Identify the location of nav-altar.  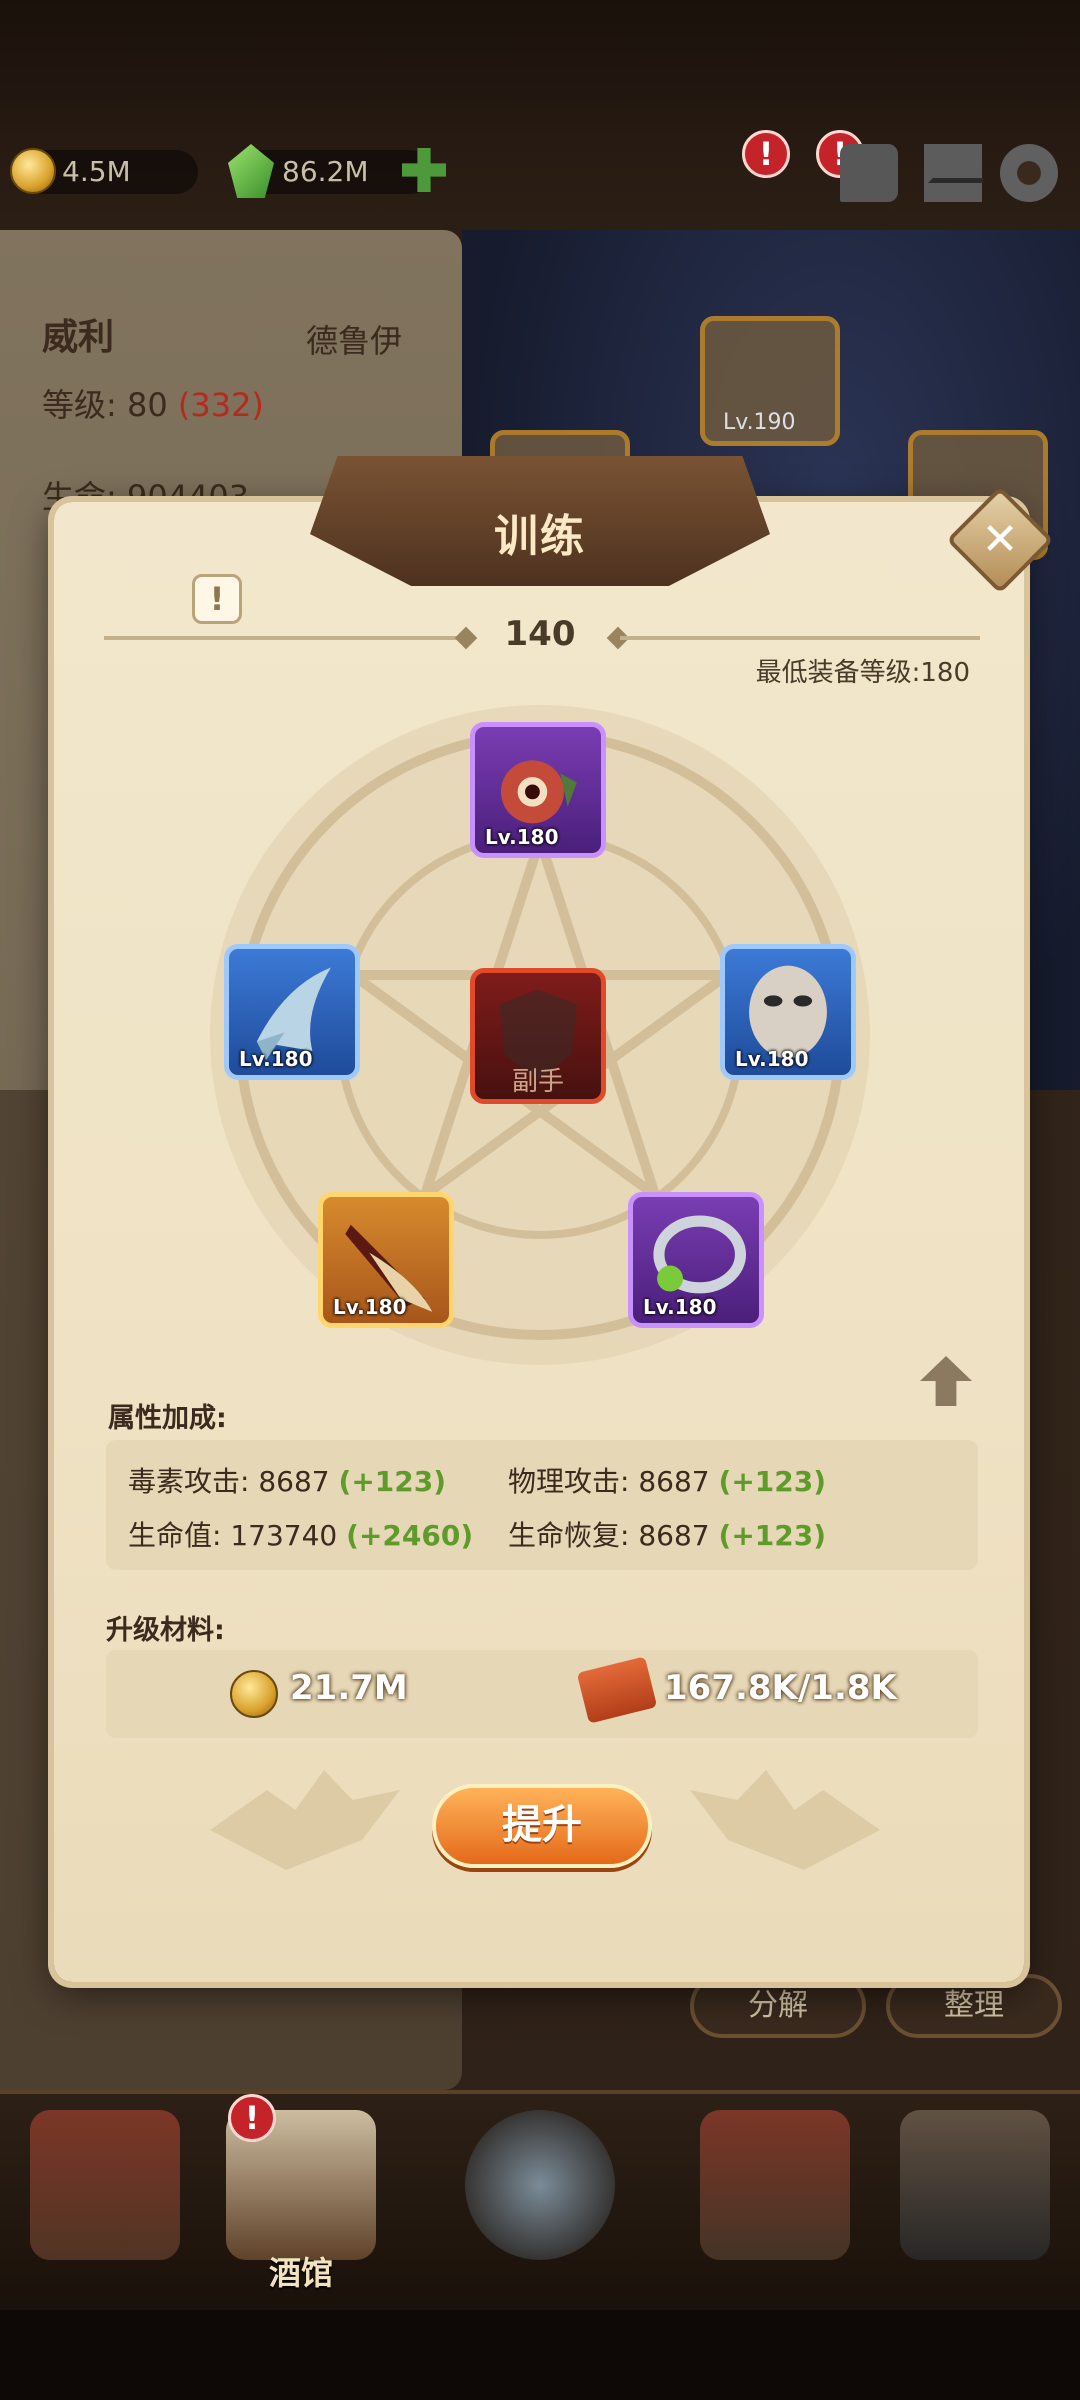
(775, 2200).